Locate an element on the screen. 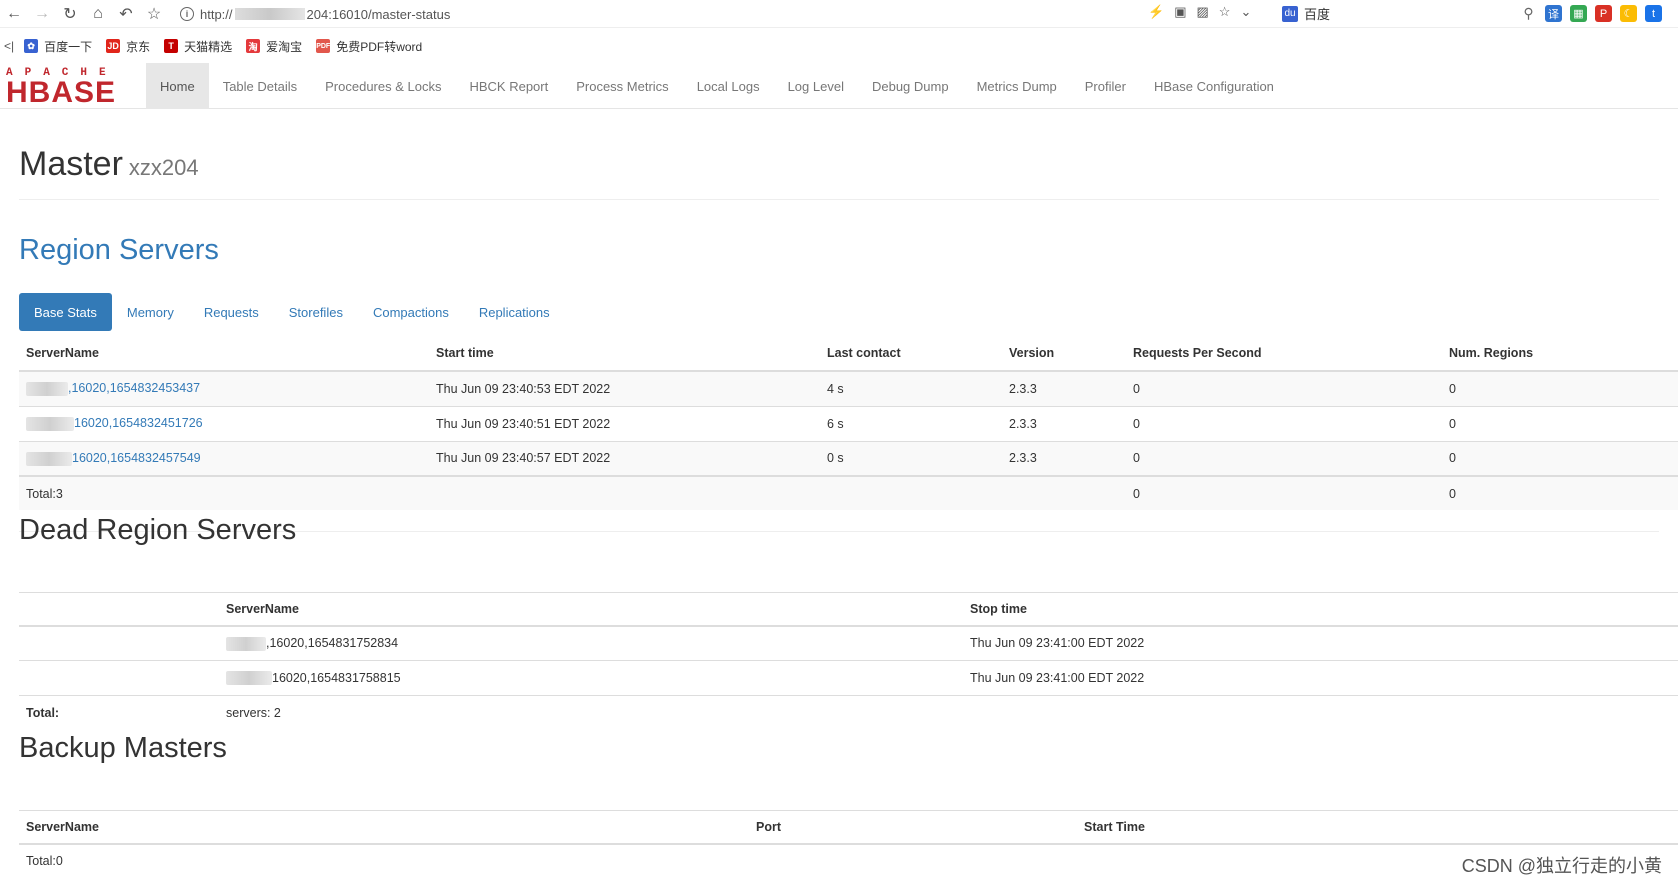 The width and height of the screenshot is (1678, 886). start-time-cell: Thu Jun 09 23:40:57 EDT 2022 is located at coordinates (624, 458).